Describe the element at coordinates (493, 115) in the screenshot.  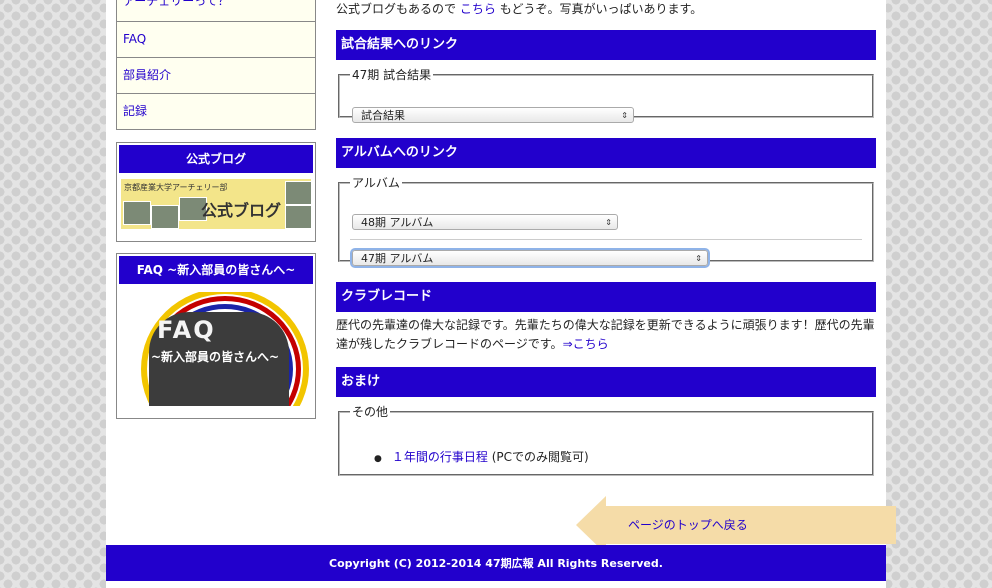
I see `results-select: 試合結果 ⇕` at that location.